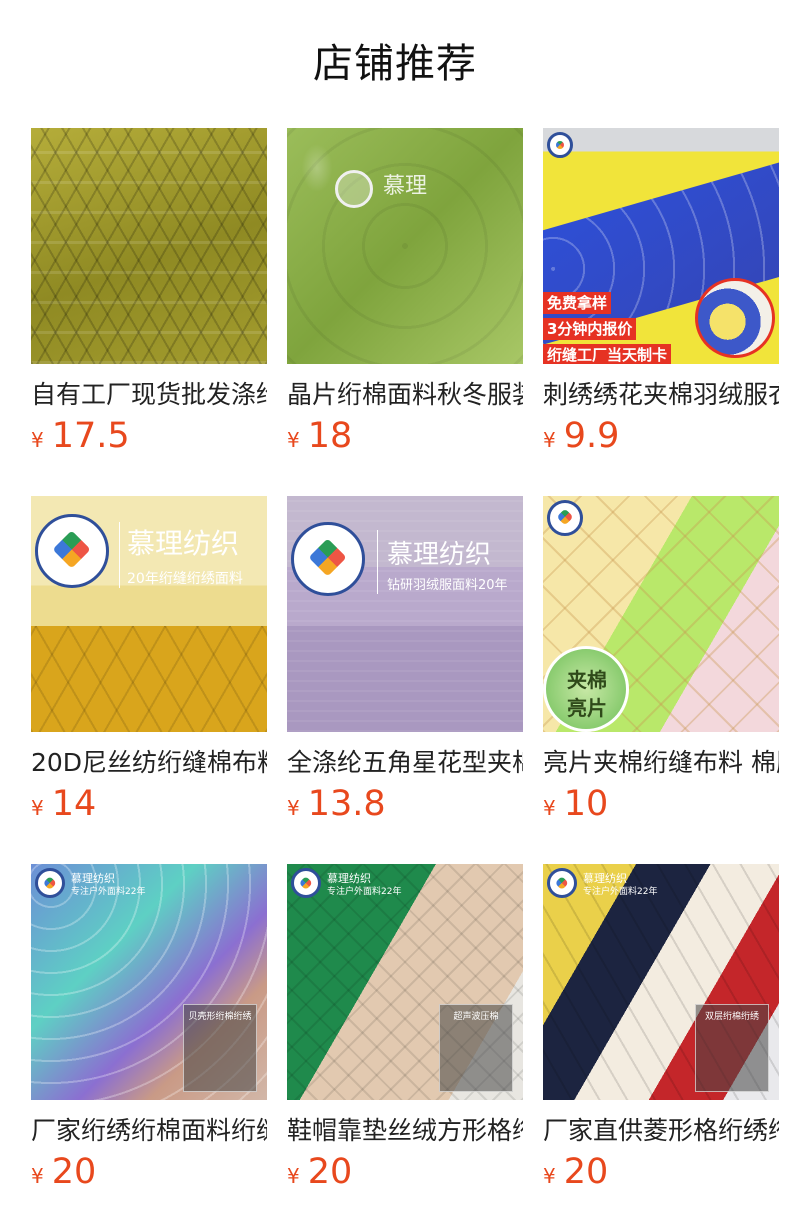  Describe the element at coordinates (149, 1131) in the screenshot. I see `product-title: 厂家绗绣绗棉面料绗缝` at that location.